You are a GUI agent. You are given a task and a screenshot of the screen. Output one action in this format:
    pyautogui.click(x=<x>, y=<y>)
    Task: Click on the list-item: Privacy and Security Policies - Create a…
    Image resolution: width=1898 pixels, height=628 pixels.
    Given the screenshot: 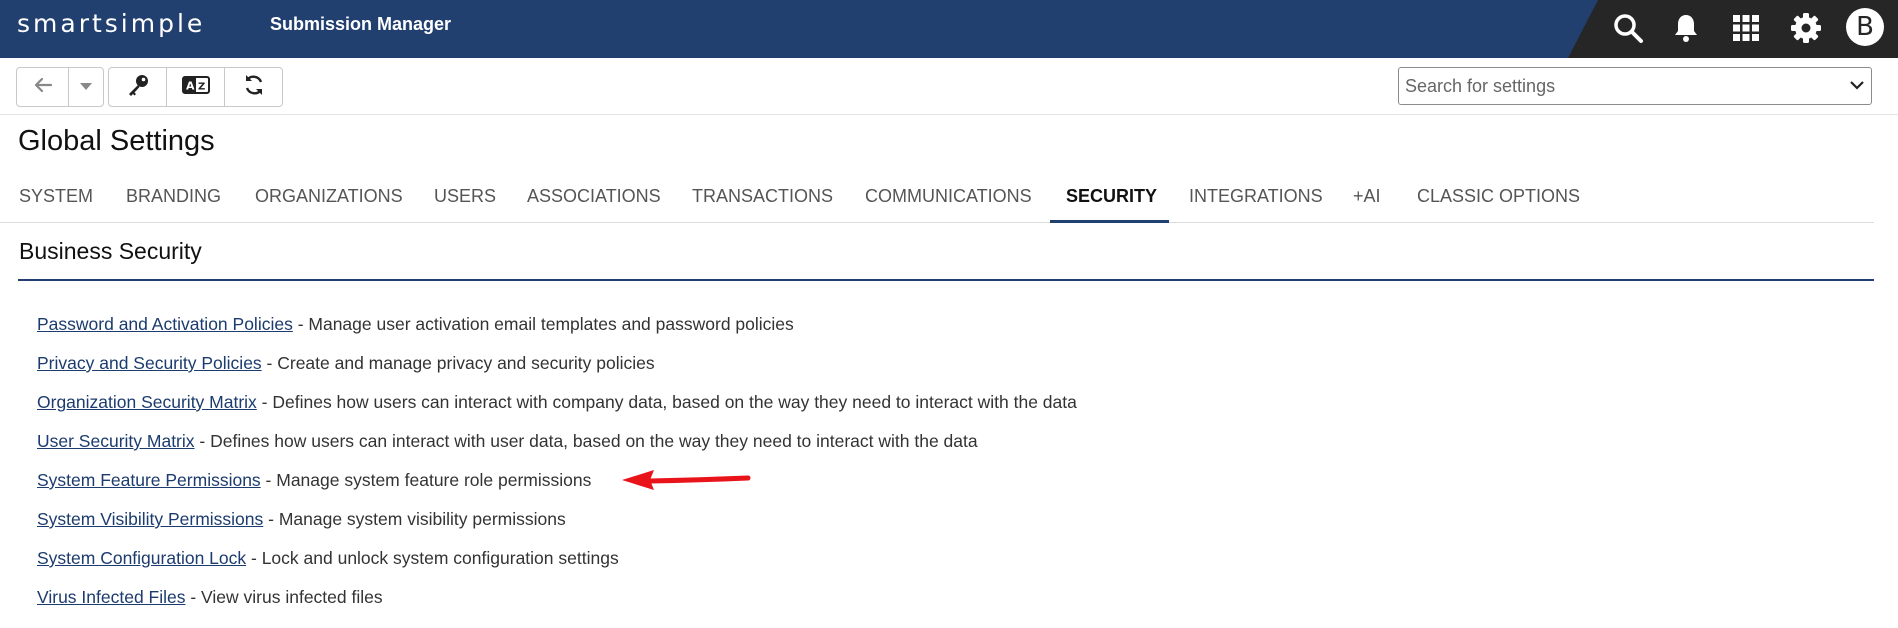 What is the action you would take?
    pyautogui.click(x=557, y=370)
    